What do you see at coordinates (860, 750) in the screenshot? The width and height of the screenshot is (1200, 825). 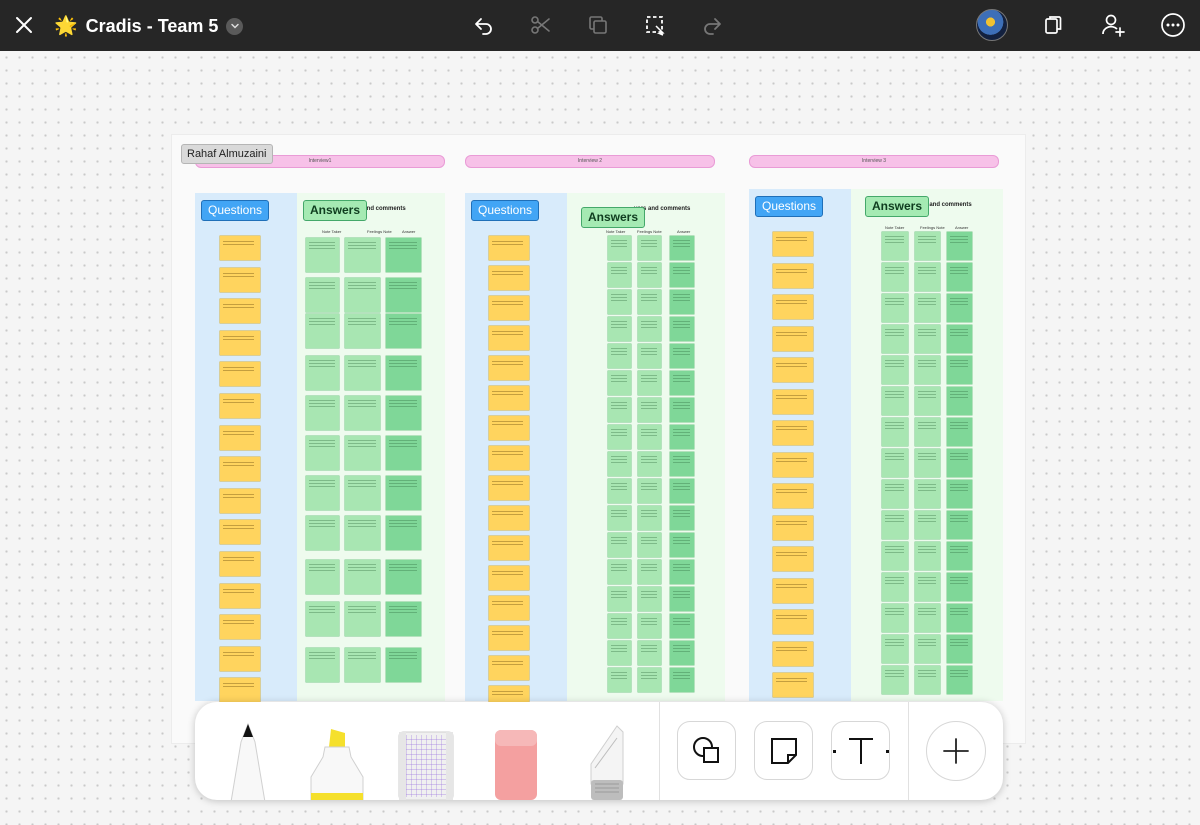 I see `text-button` at bounding box center [860, 750].